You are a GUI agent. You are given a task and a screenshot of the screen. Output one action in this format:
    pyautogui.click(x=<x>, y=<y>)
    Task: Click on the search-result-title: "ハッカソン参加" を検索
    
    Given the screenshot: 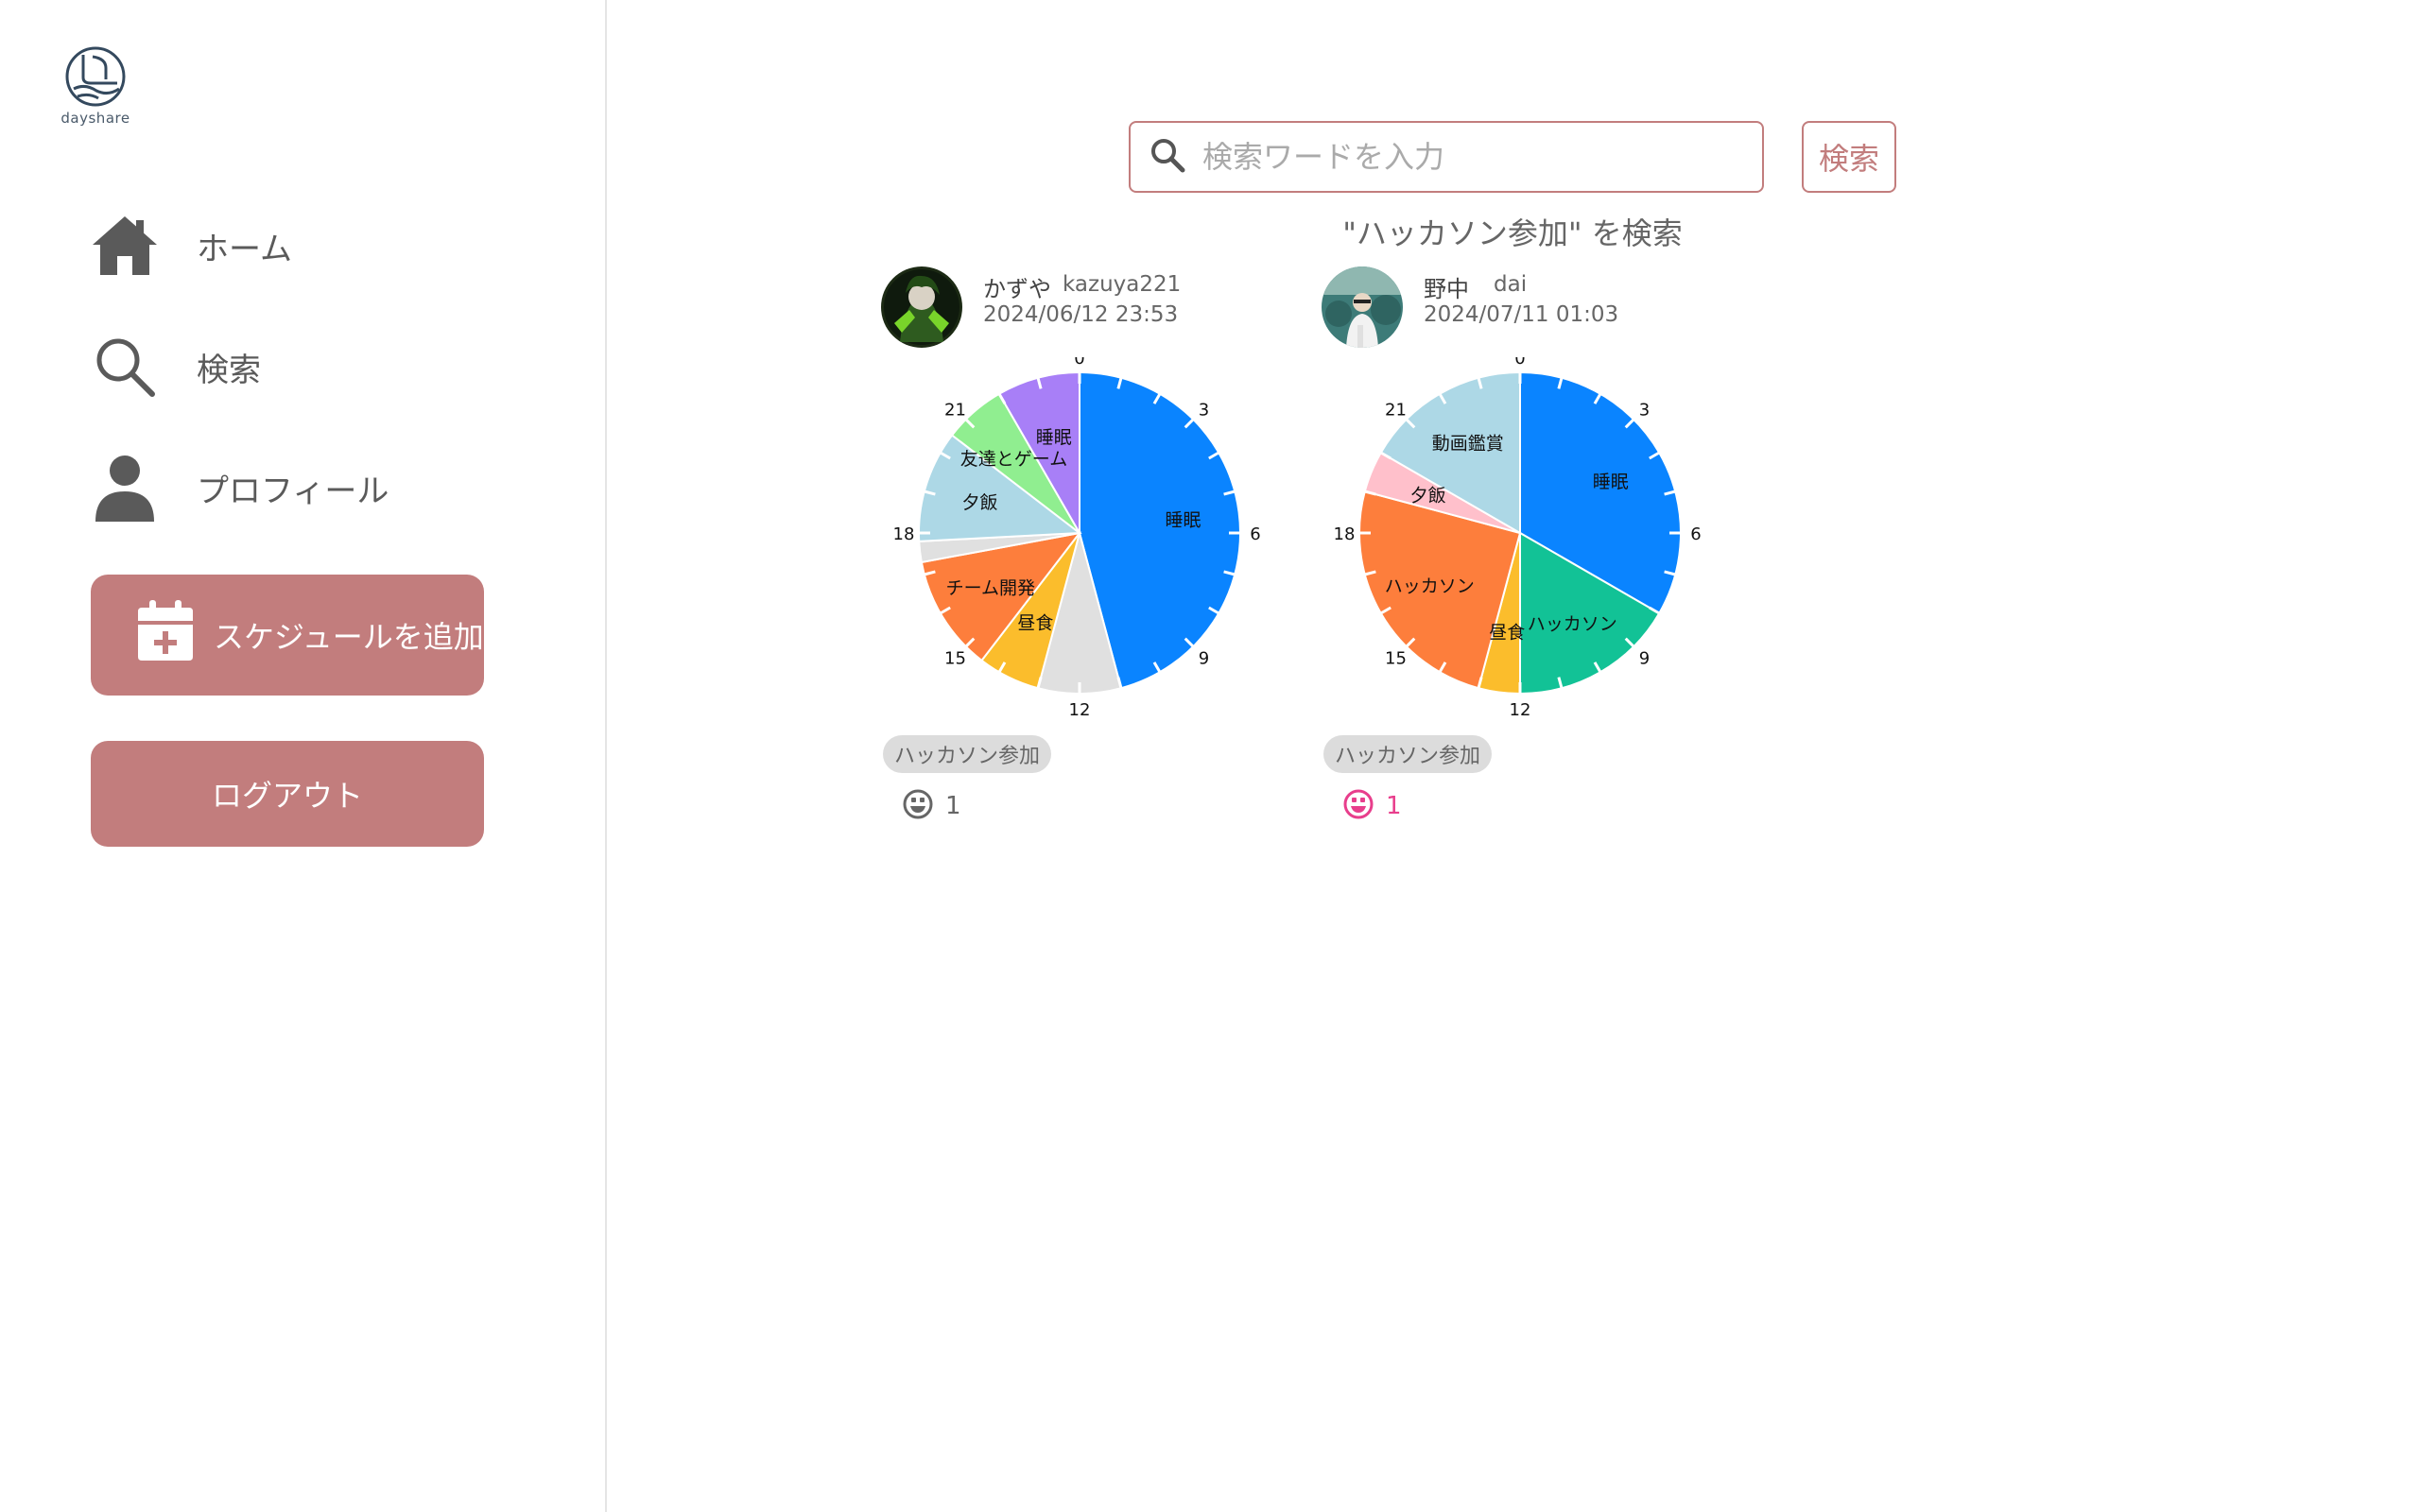 What is the action you would take?
    pyautogui.click(x=1512, y=233)
    